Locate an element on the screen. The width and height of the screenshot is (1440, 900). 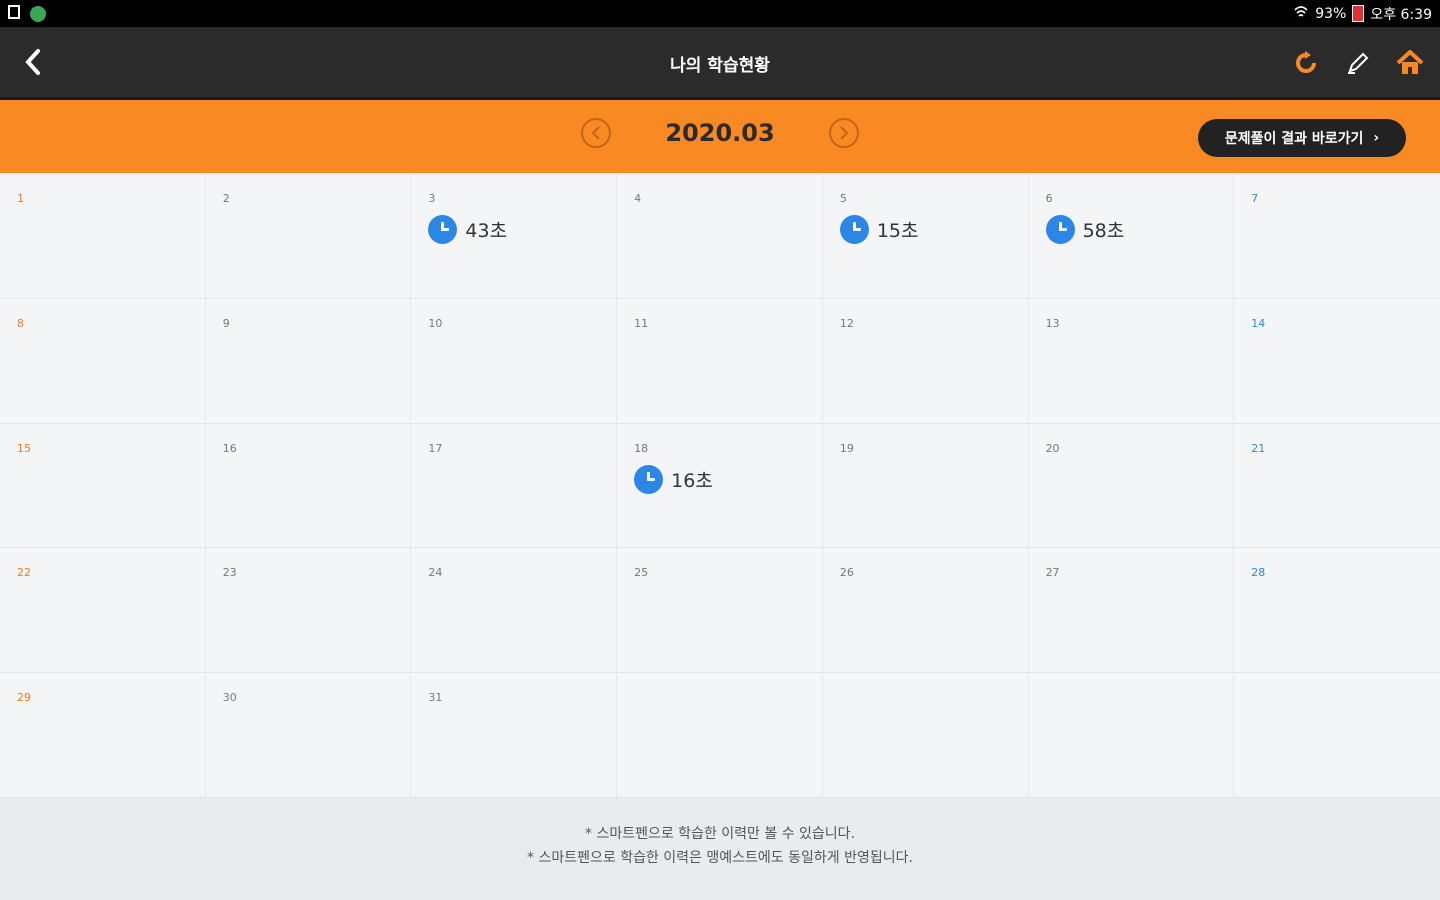
calendar-day-4: 4 is located at coordinates (720, 236).